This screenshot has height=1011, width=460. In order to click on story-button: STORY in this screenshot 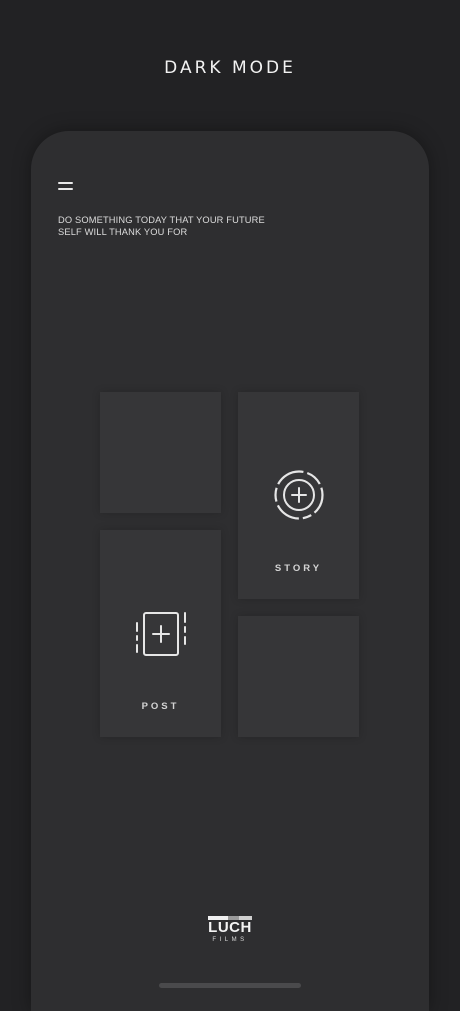, I will do `click(298, 495)`.